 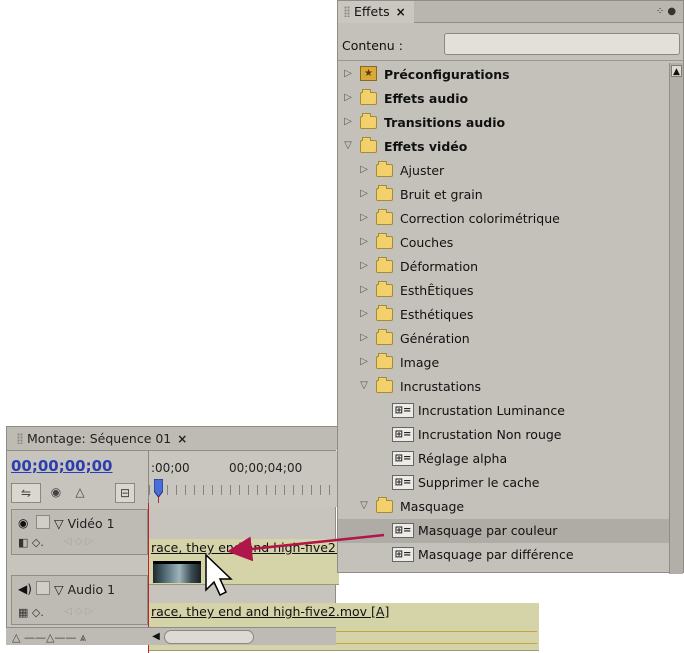 What do you see at coordinates (504, 387) in the screenshot?
I see `folder-item: ▽ Incrustations` at bounding box center [504, 387].